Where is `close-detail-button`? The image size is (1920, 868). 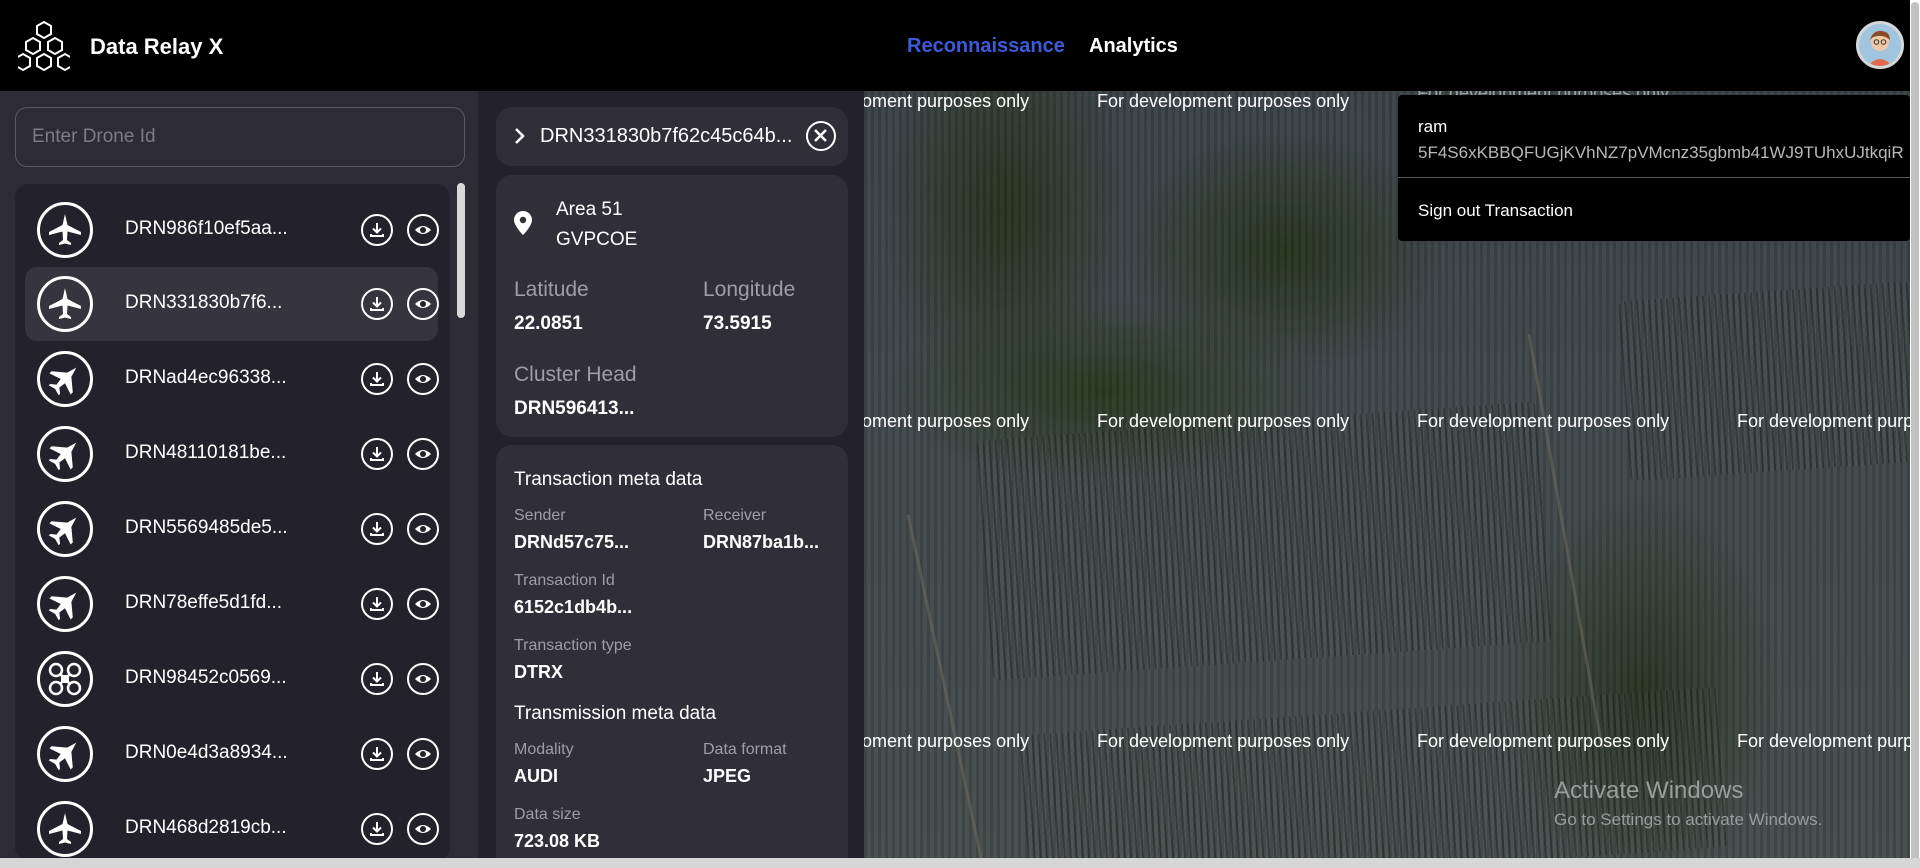
close-detail-button is located at coordinates (821, 136).